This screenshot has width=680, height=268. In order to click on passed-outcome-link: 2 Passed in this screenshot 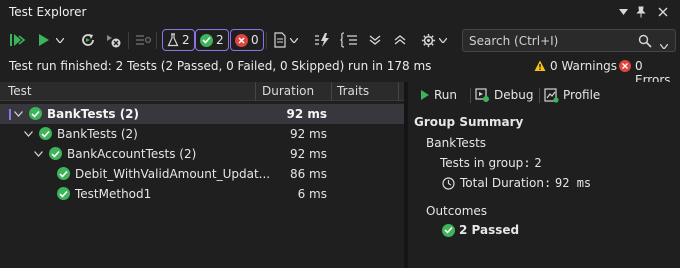, I will do `click(480, 230)`.